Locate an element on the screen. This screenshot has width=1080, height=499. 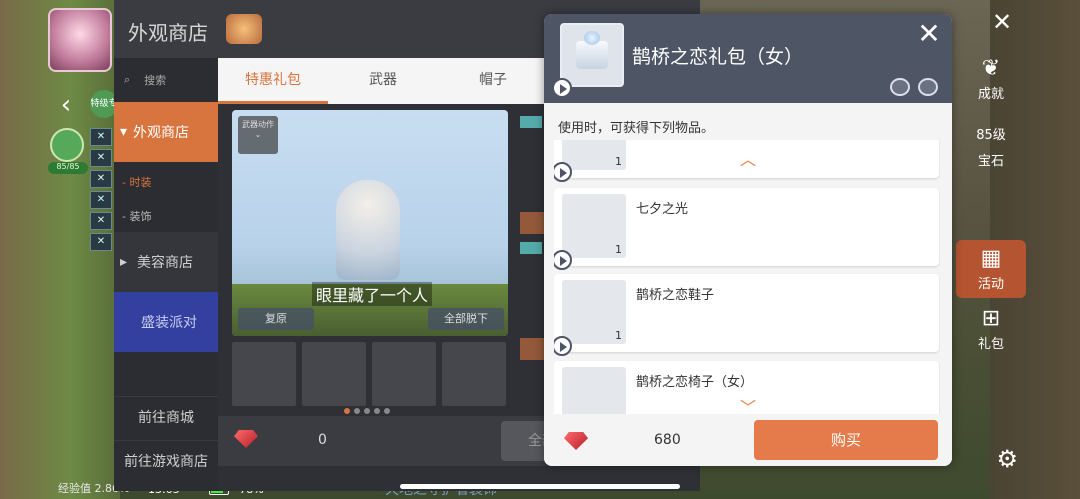
search-icon: ⌕ is located at coordinates (127, 79).